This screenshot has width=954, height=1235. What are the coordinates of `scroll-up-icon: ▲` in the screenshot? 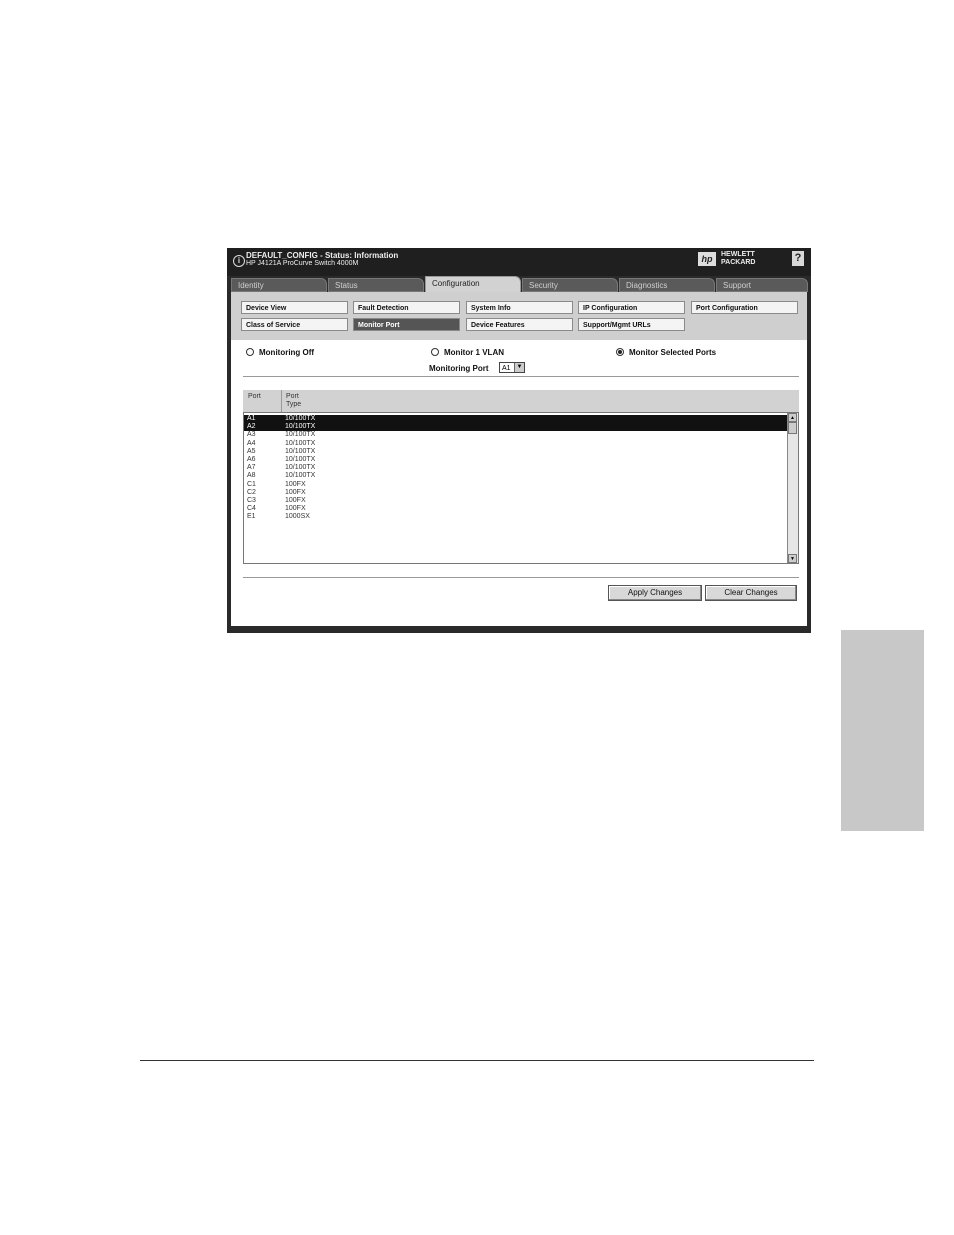 It's located at (792, 417).